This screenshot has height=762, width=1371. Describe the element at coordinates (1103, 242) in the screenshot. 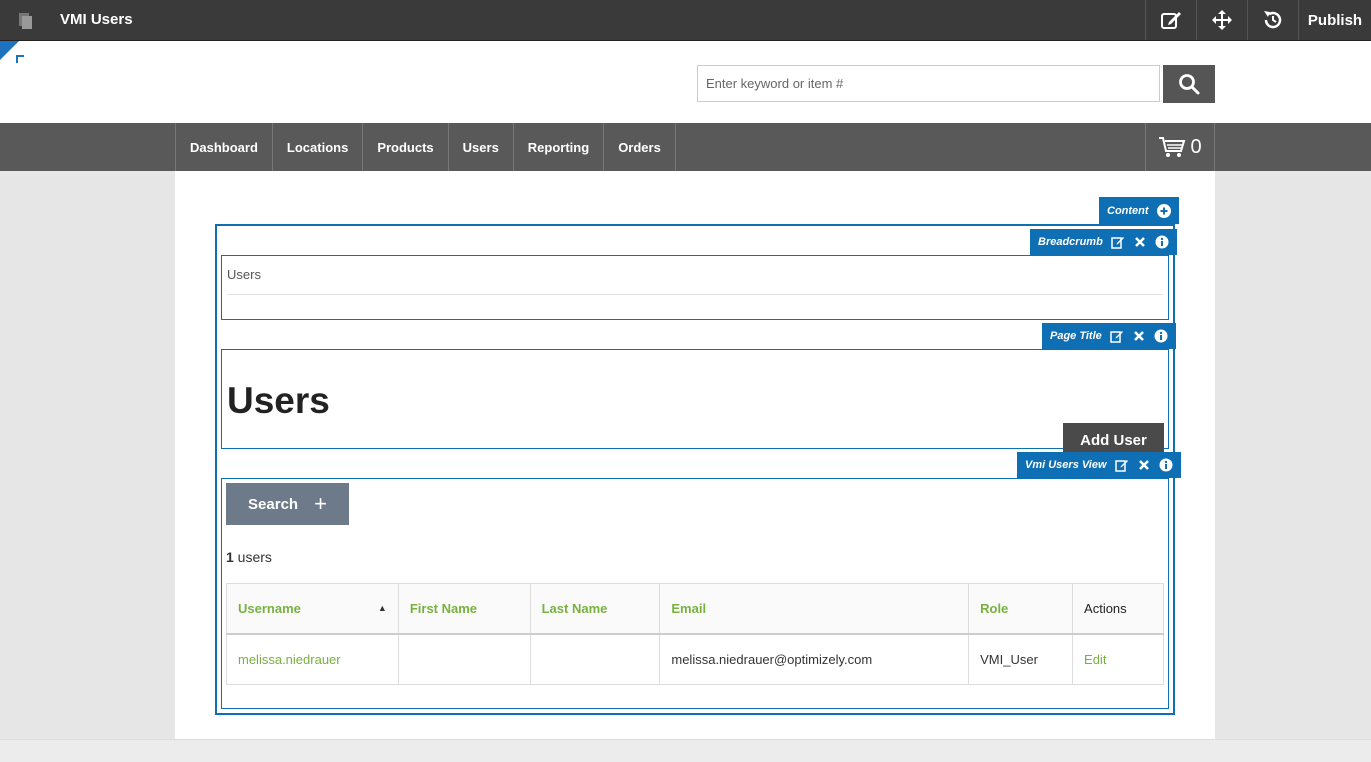

I see `breadcrumb-widget-tab: Breadcrumb` at that location.